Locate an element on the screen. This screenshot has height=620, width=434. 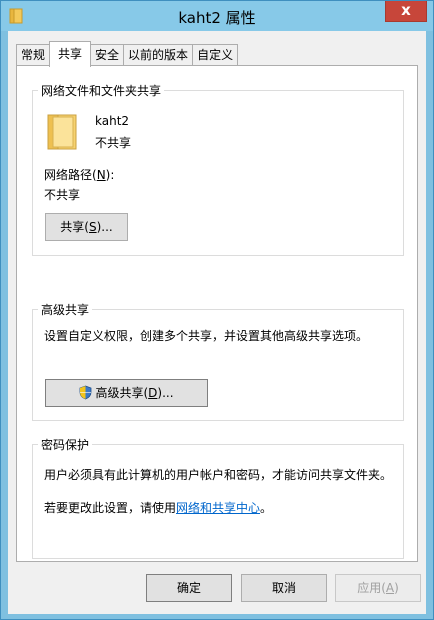
window-title: kaht2 属性 is located at coordinates (217, 18).